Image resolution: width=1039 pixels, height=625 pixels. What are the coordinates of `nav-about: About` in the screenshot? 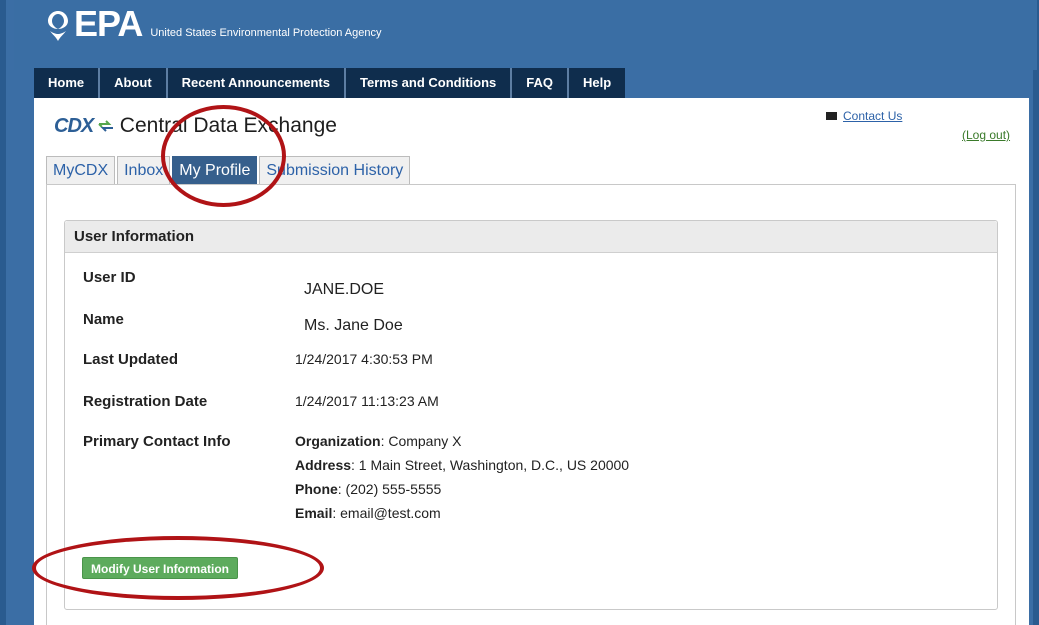 It's located at (134, 83).